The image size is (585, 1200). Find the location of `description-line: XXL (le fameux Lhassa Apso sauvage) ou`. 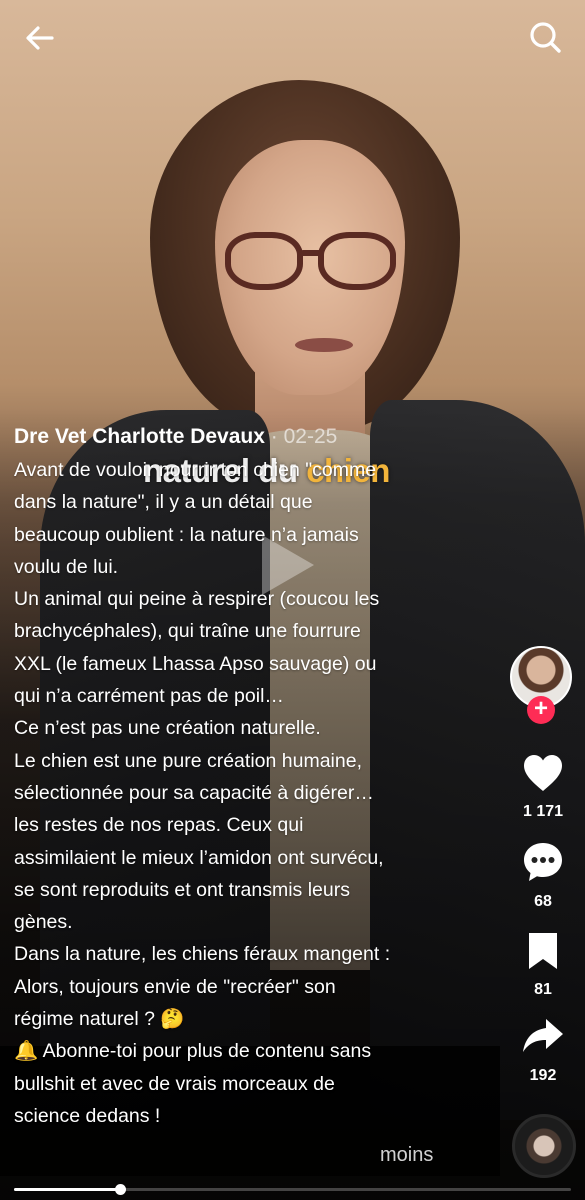

description-line: XXL (le fameux Lhassa Apso sauvage) ou is located at coordinates (195, 663).